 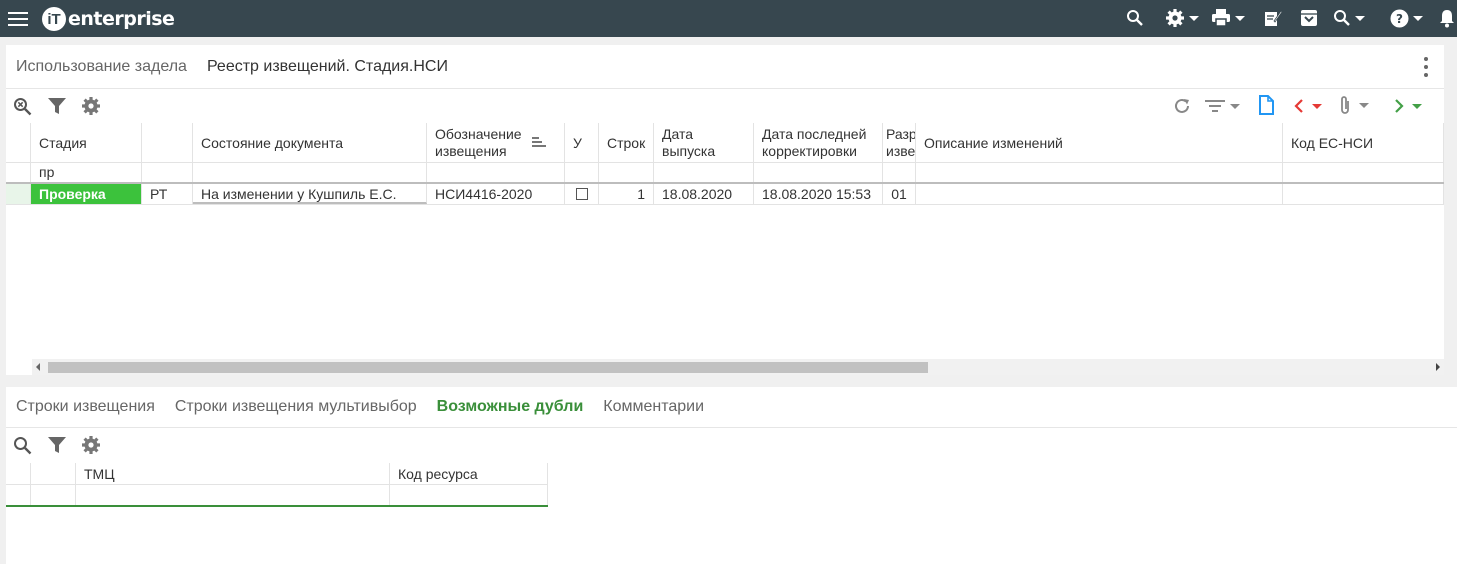 What do you see at coordinates (626, 143) in the screenshot?
I see `header-rows: Строк` at bounding box center [626, 143].